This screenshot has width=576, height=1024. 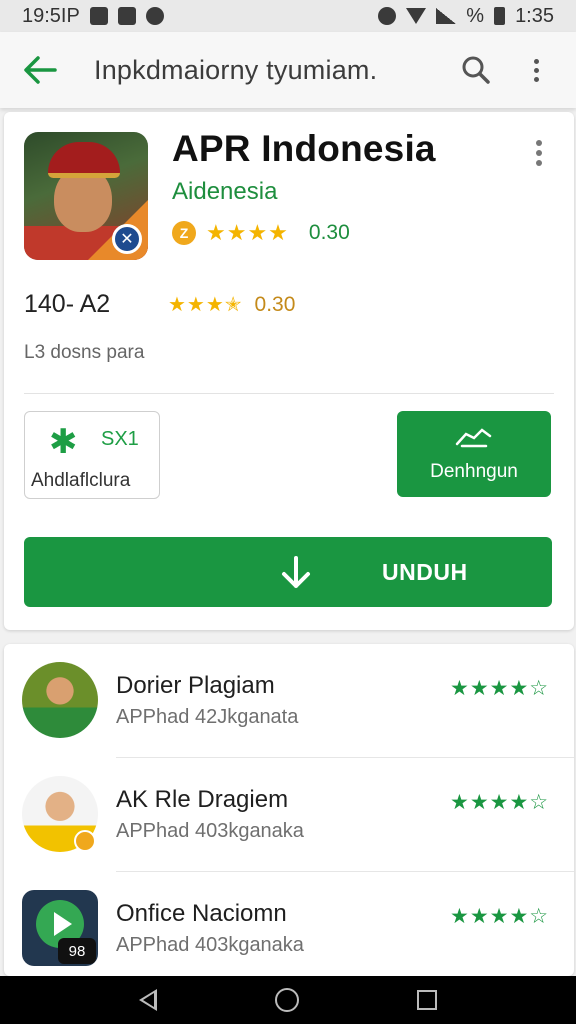 I want to click on back-button, so click(x=40, y=70).